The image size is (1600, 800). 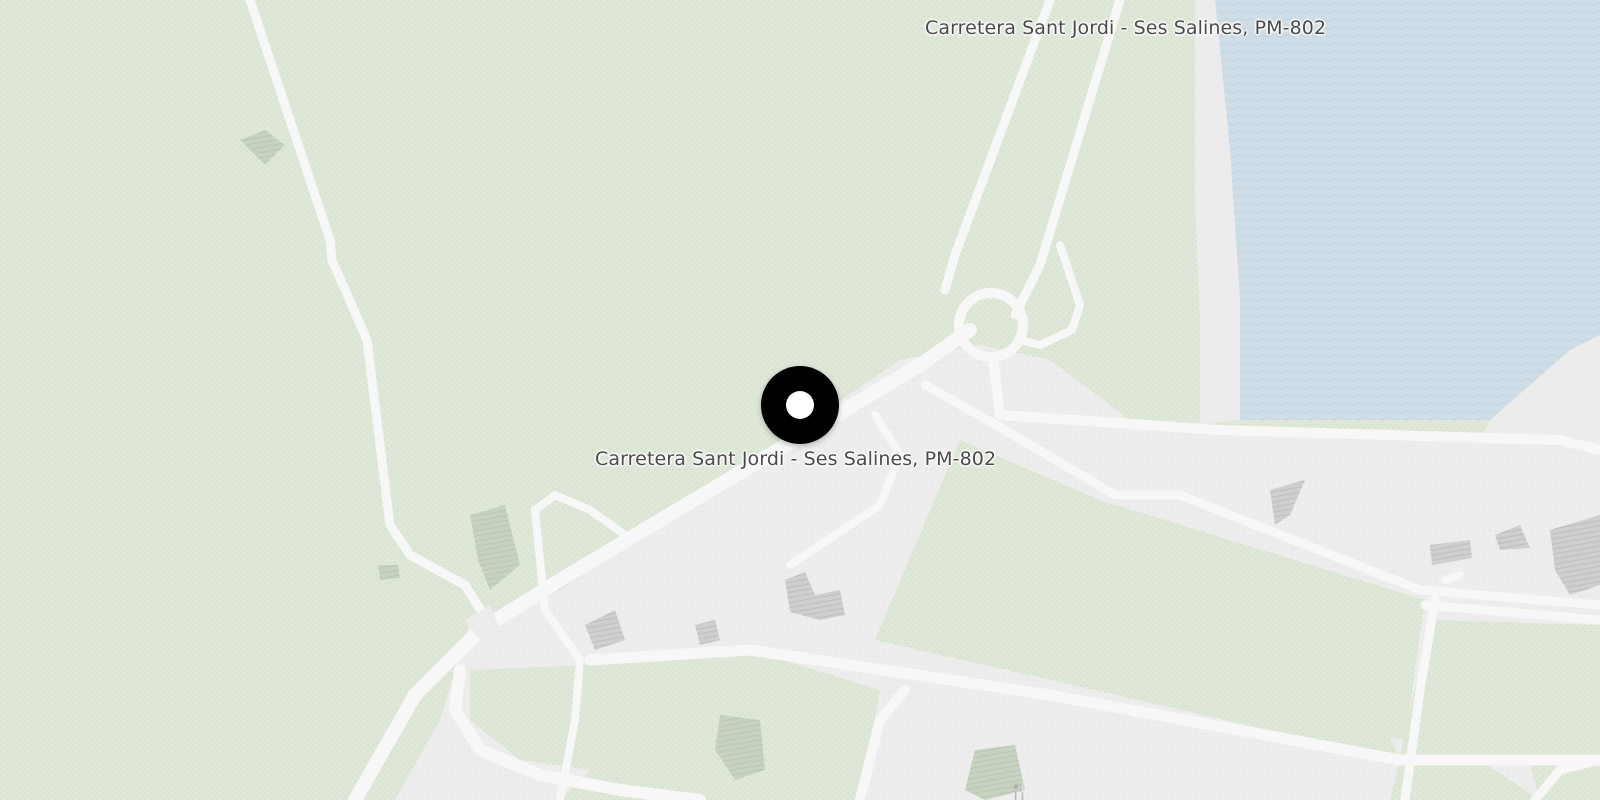 I want to click on restaurant-icon: 🍴, so click(x=1019, y=792).